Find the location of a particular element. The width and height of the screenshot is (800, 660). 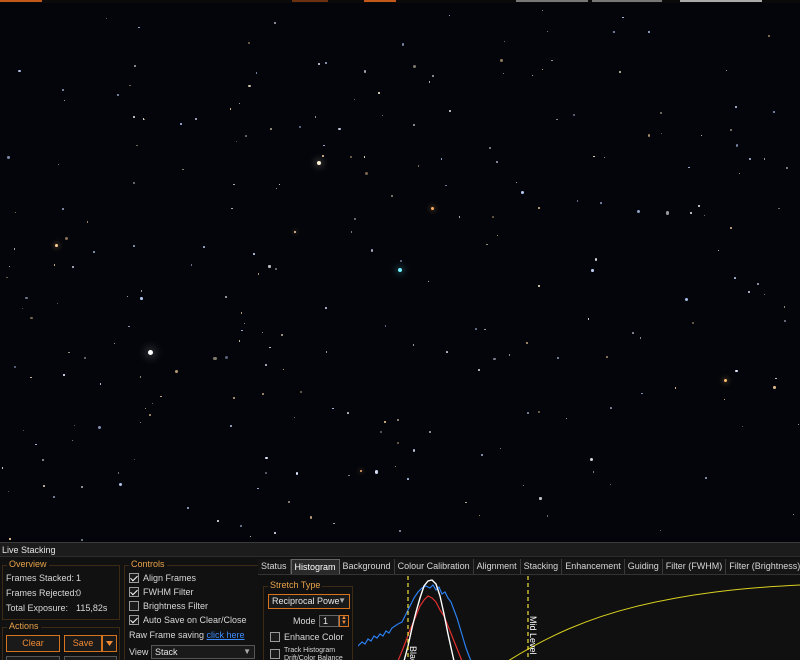

tab-stacking: Stacking is located at coordinates (542, 566).